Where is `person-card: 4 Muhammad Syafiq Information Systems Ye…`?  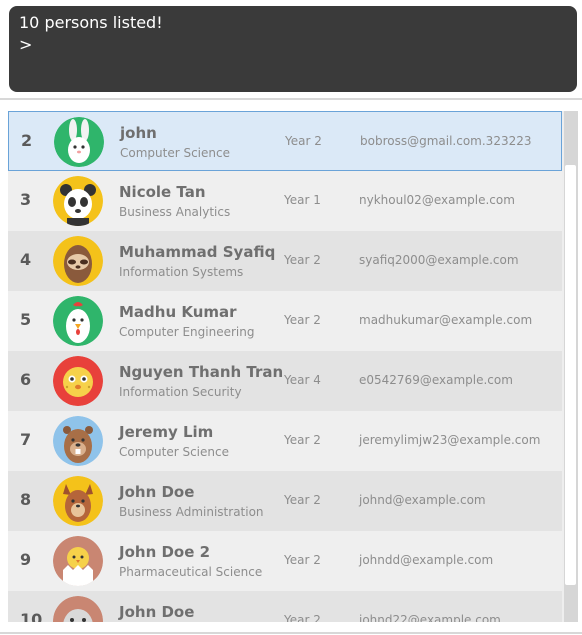
person-card: 4 Muhammad Syafiq Information Systems Ye… is located at coordinates (285, 261).